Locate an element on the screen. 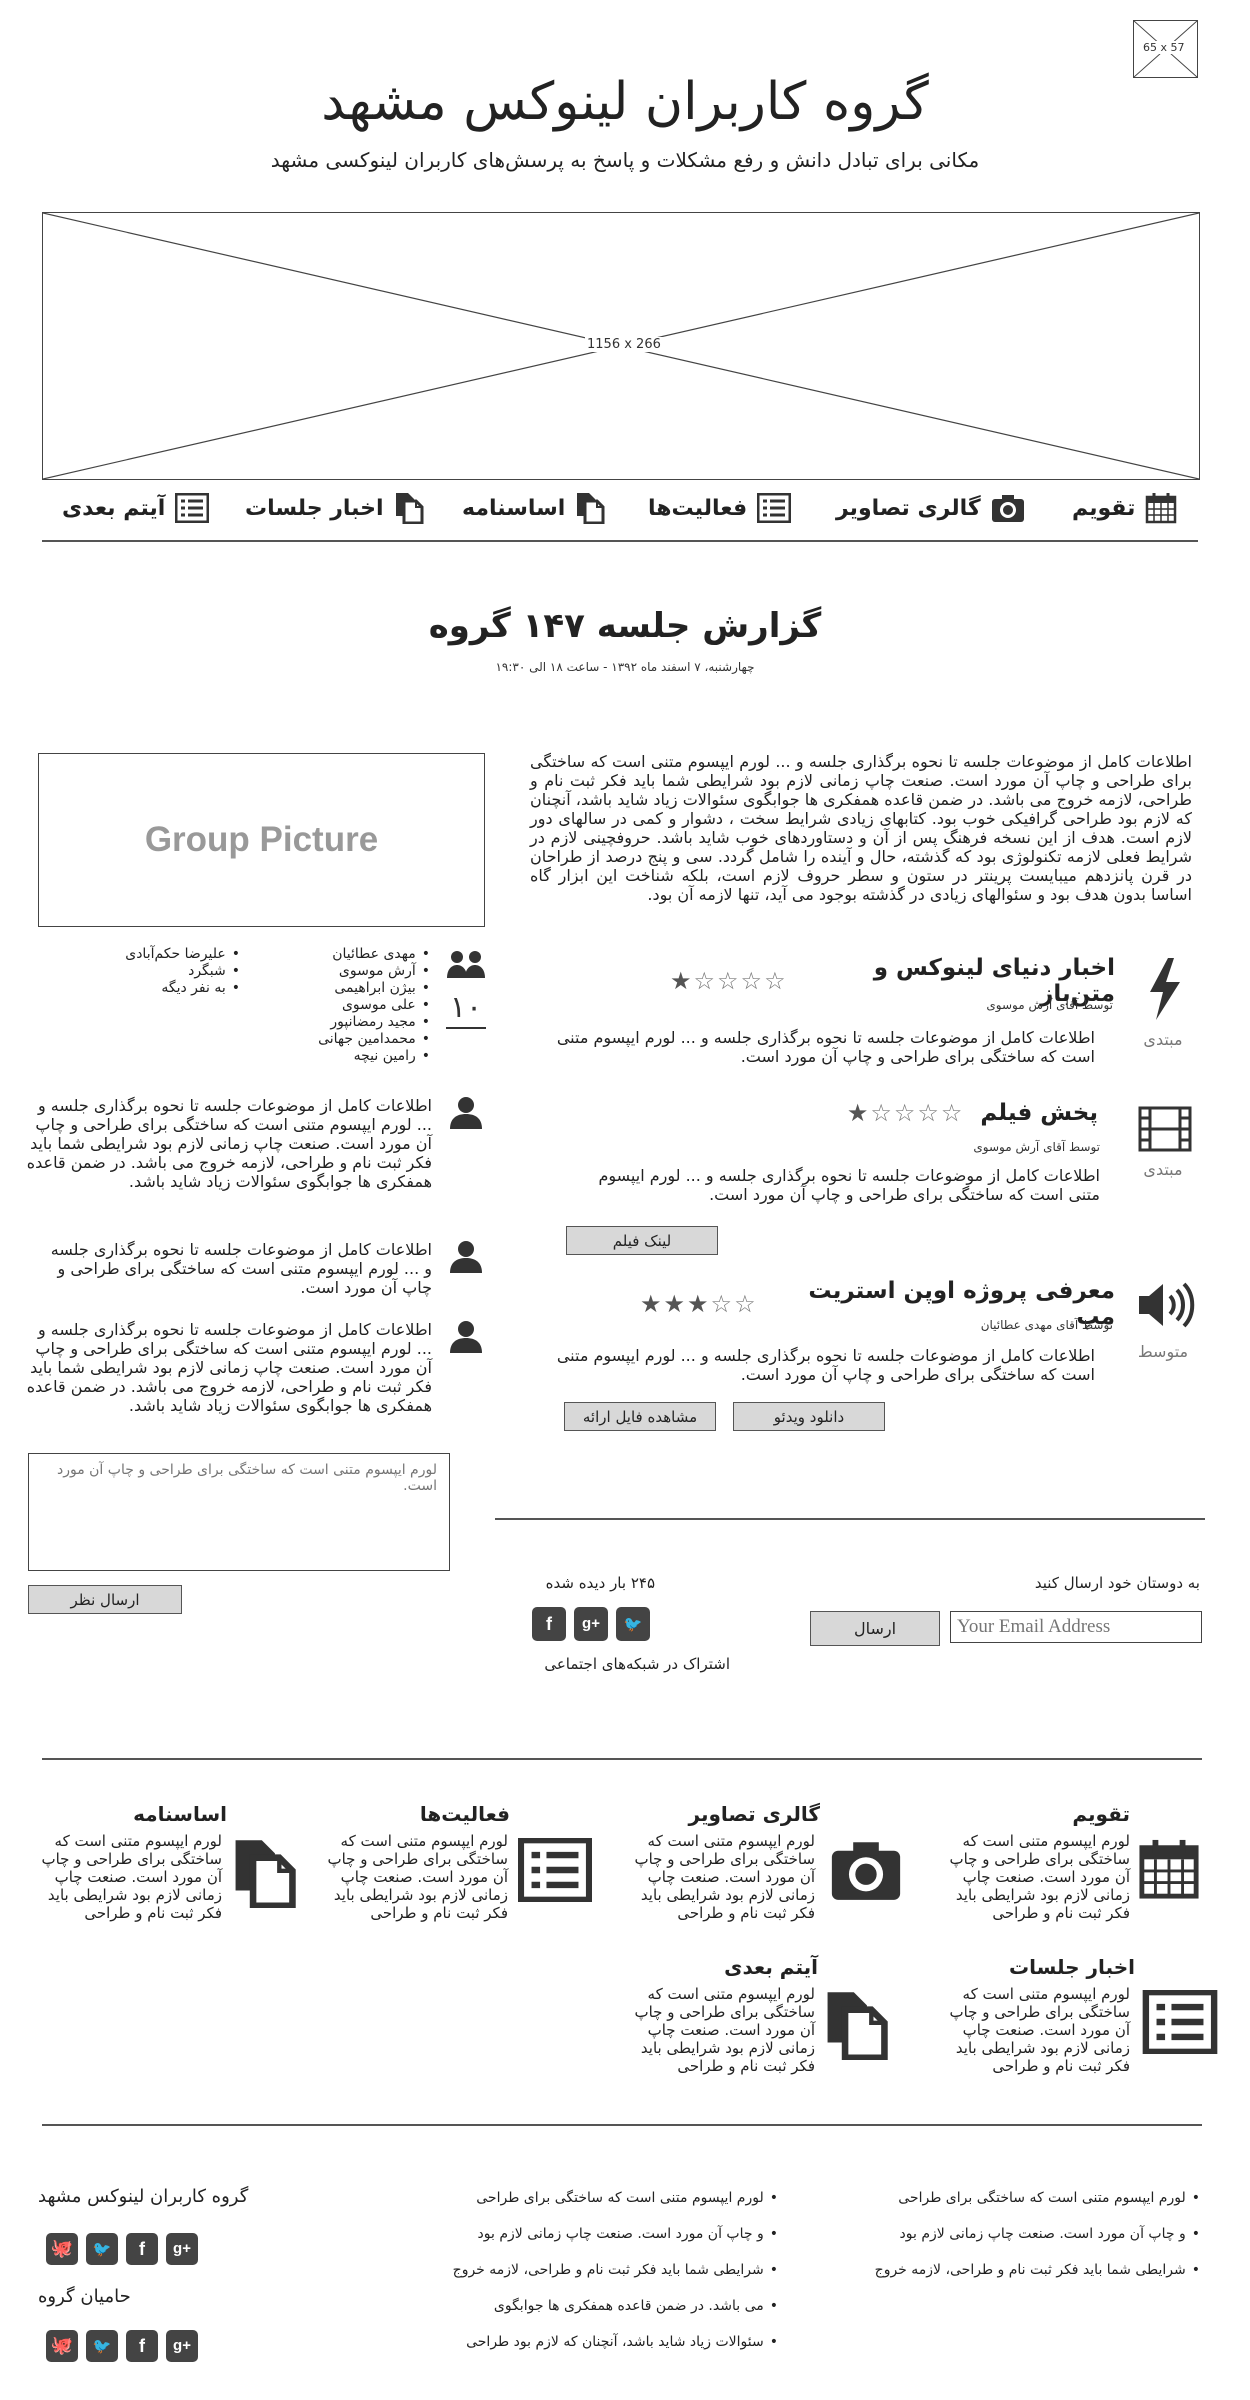  attendee: مهدی عطائیان is located at coordinates (350, 954).